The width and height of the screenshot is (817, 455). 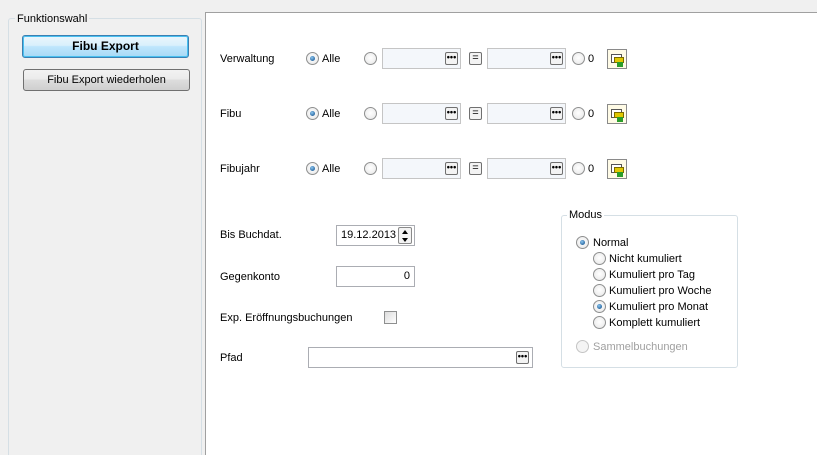 What do you see at coordinates (405, 232) in the screenshot?
I see `spin-up-icon` at bounding box center [405, 232].